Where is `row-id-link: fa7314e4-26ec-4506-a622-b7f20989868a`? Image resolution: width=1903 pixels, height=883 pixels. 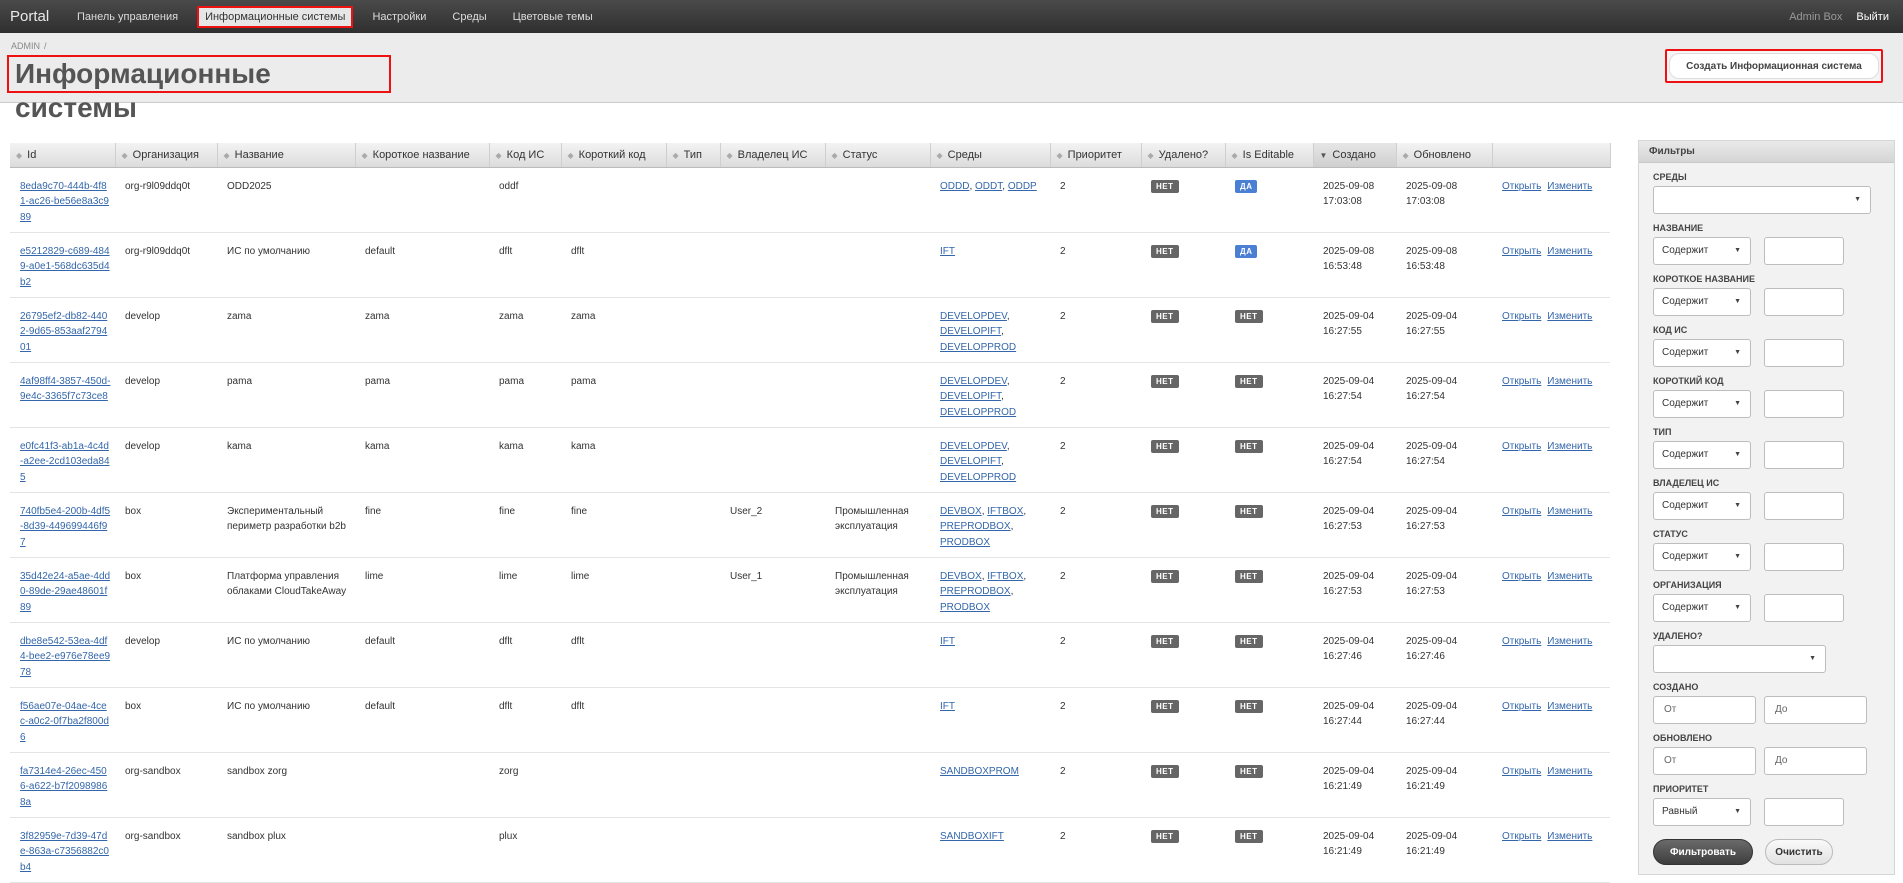
row-id-link: fa7314e4-26ec-4506-a622-b7f20989868a is located at coordinates (63, 787).